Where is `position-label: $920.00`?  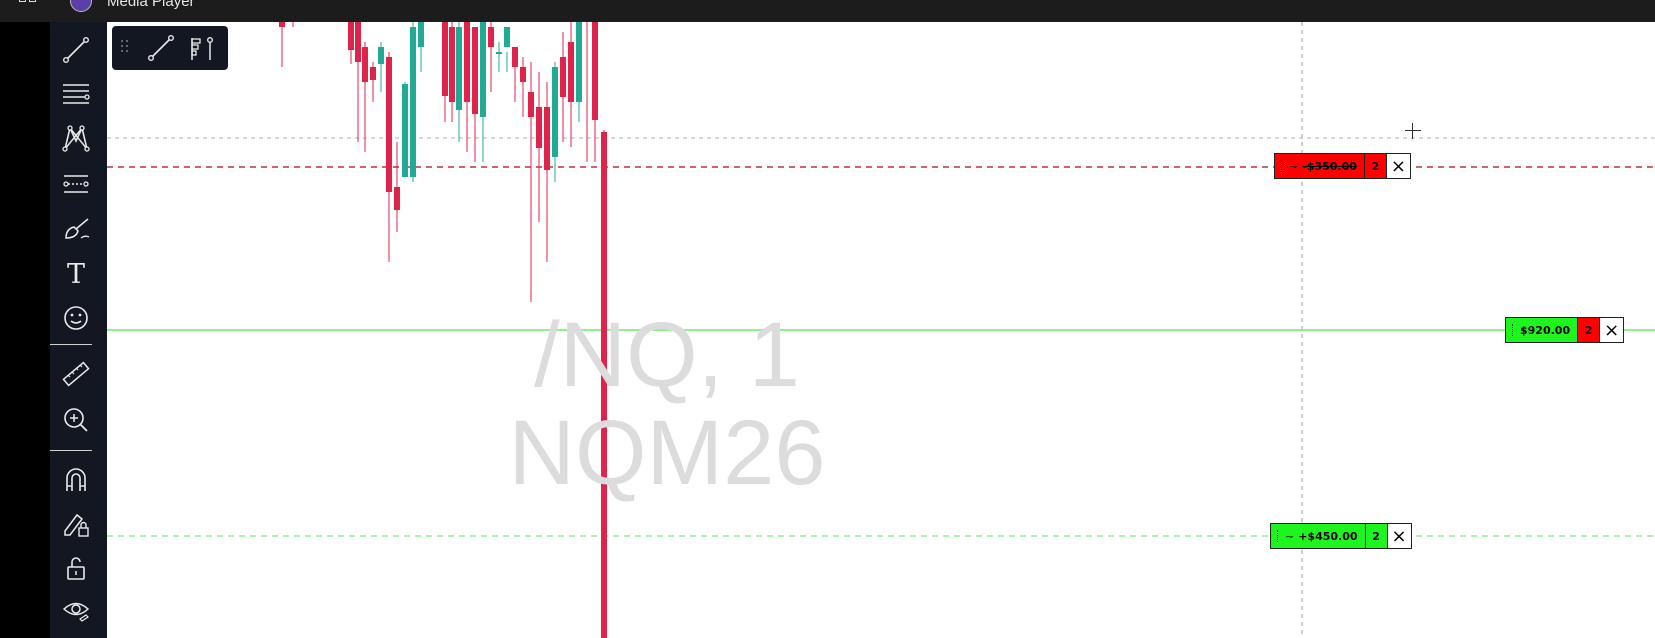 position-label: $920.00 is located at coordinates (1541, 330).